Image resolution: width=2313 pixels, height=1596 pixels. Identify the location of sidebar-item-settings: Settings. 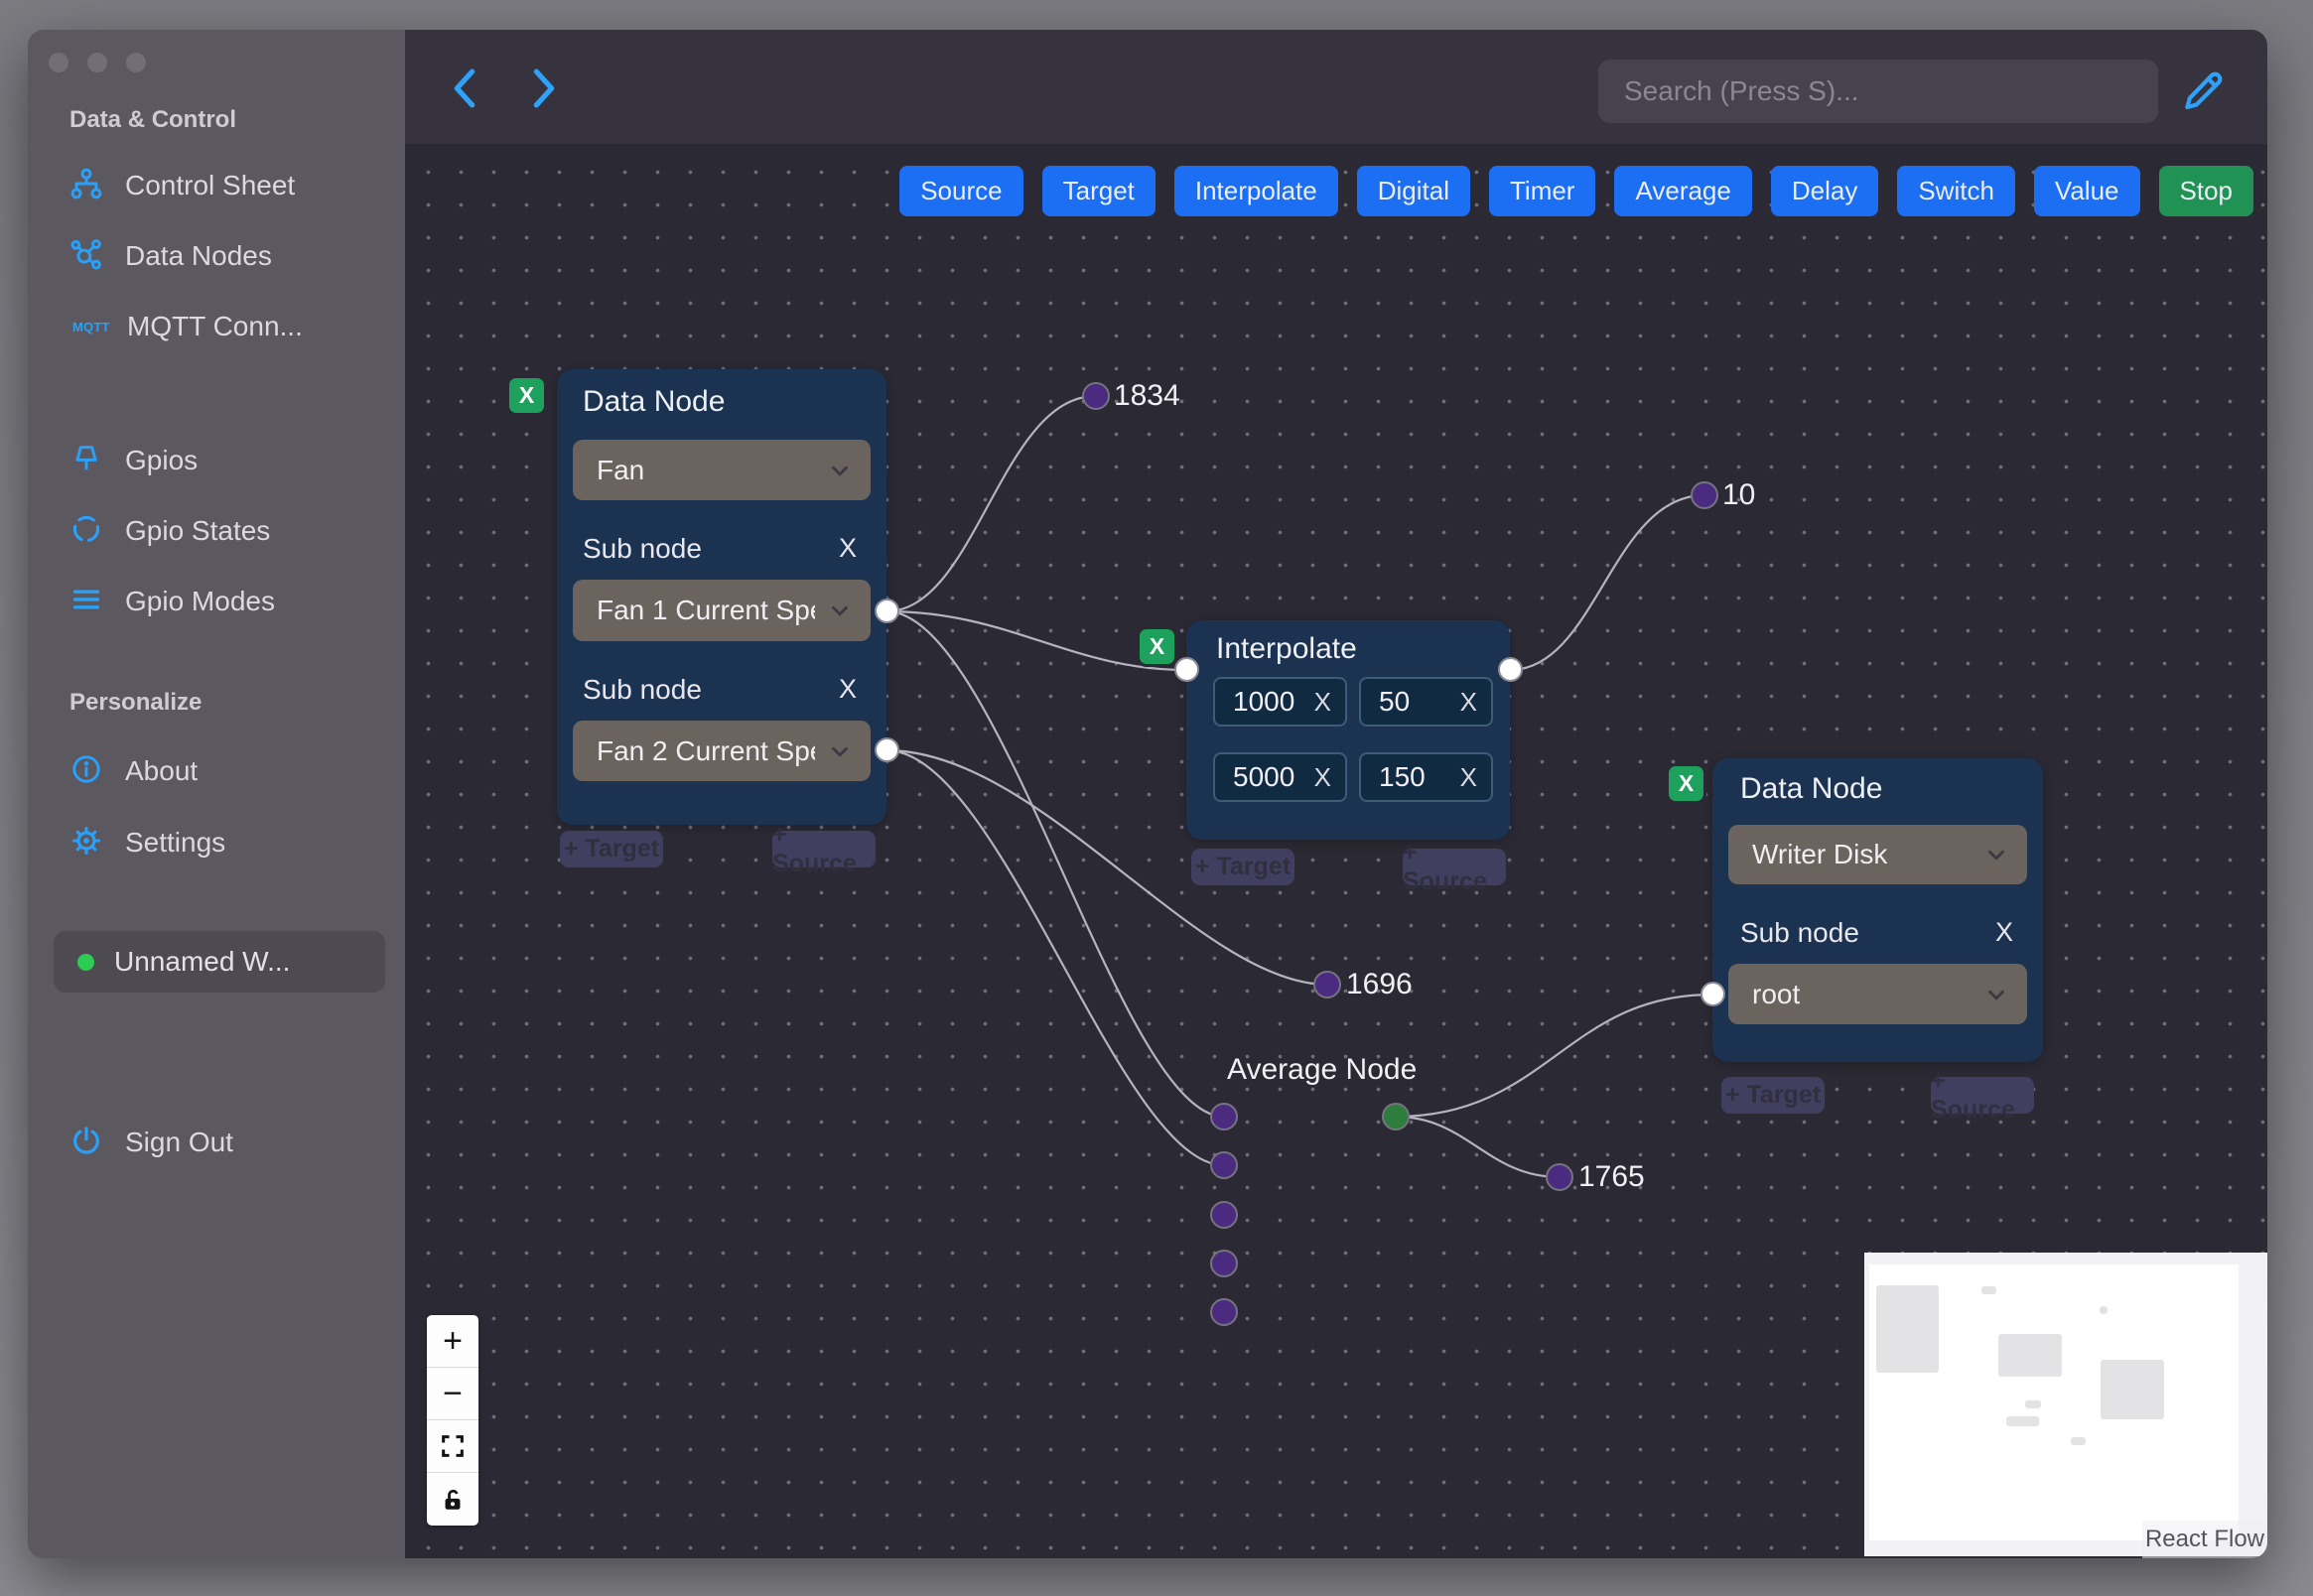
(147, 842).